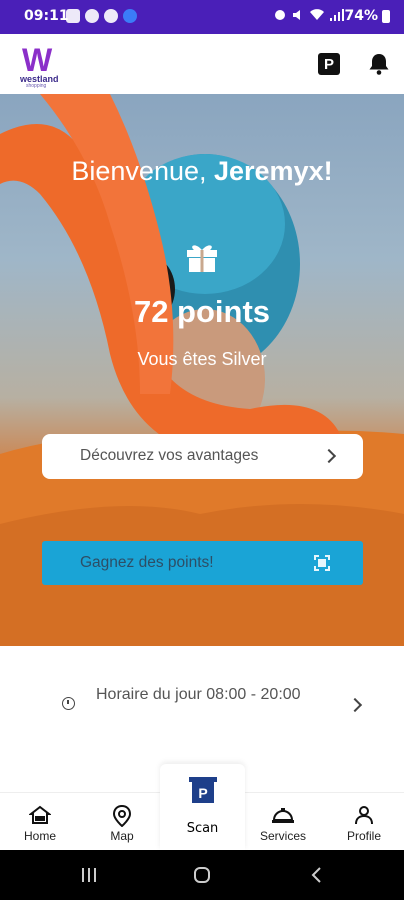  I want to click on earn-points-button: Gagnez des points!, so click(202, 563).